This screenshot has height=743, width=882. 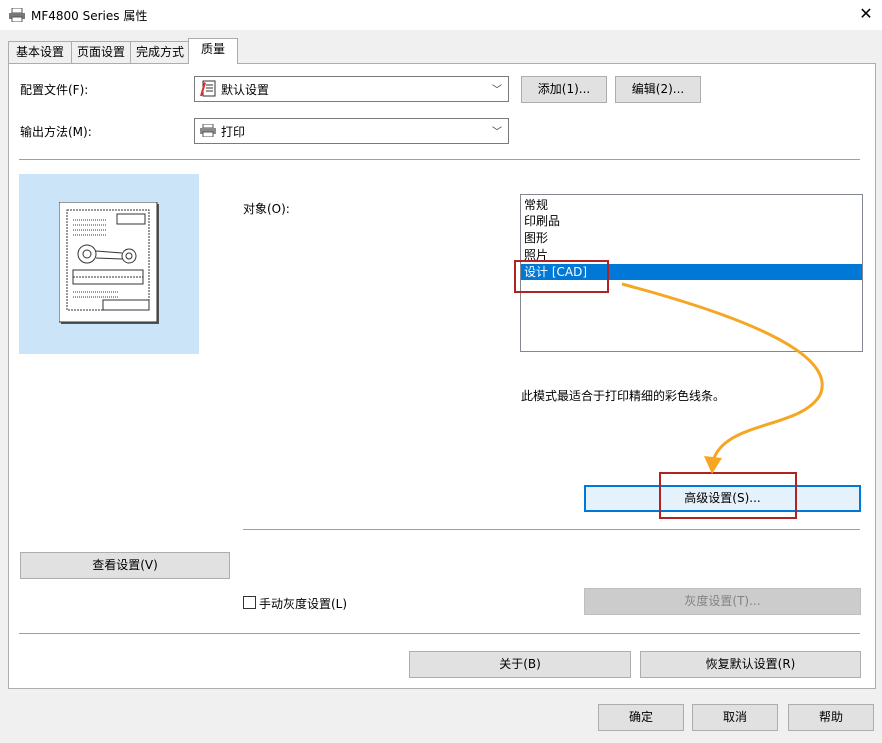 I want to click on profile-combo: 默认设置 ﹀, so click(x=351, y=89).